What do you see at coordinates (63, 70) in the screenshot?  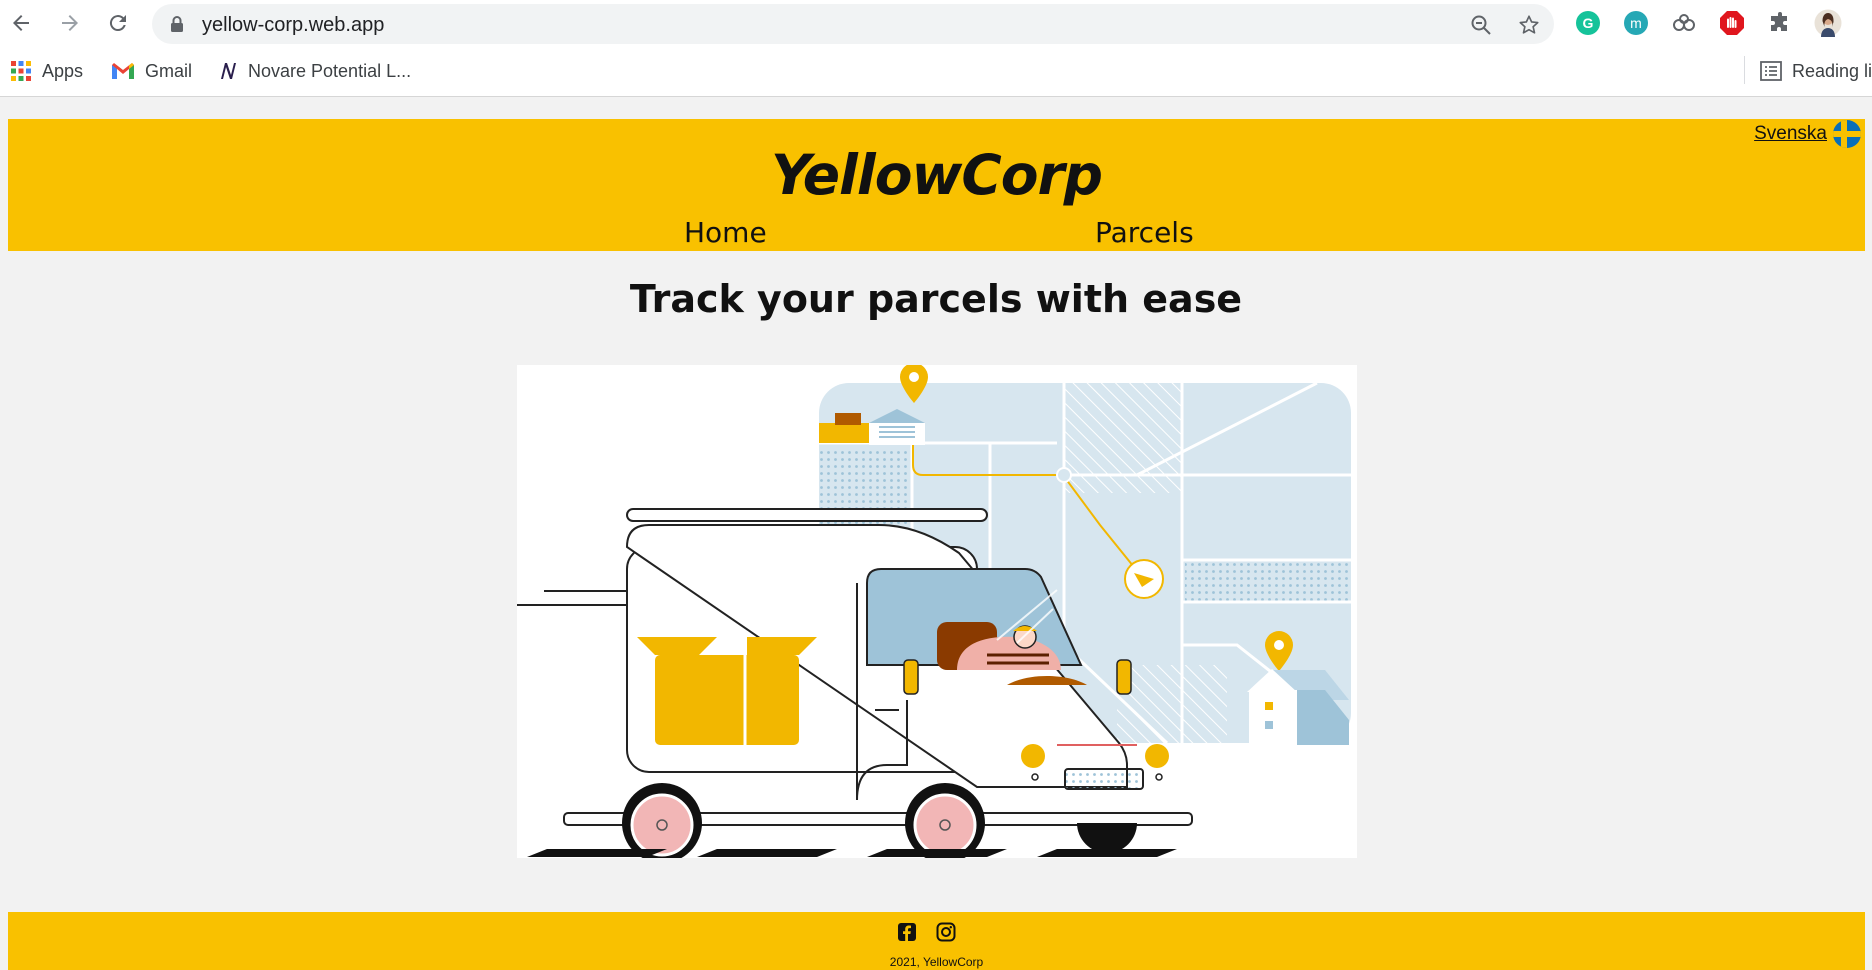 I see `bookmark-label: Apps` at bounding box center [63, 70].